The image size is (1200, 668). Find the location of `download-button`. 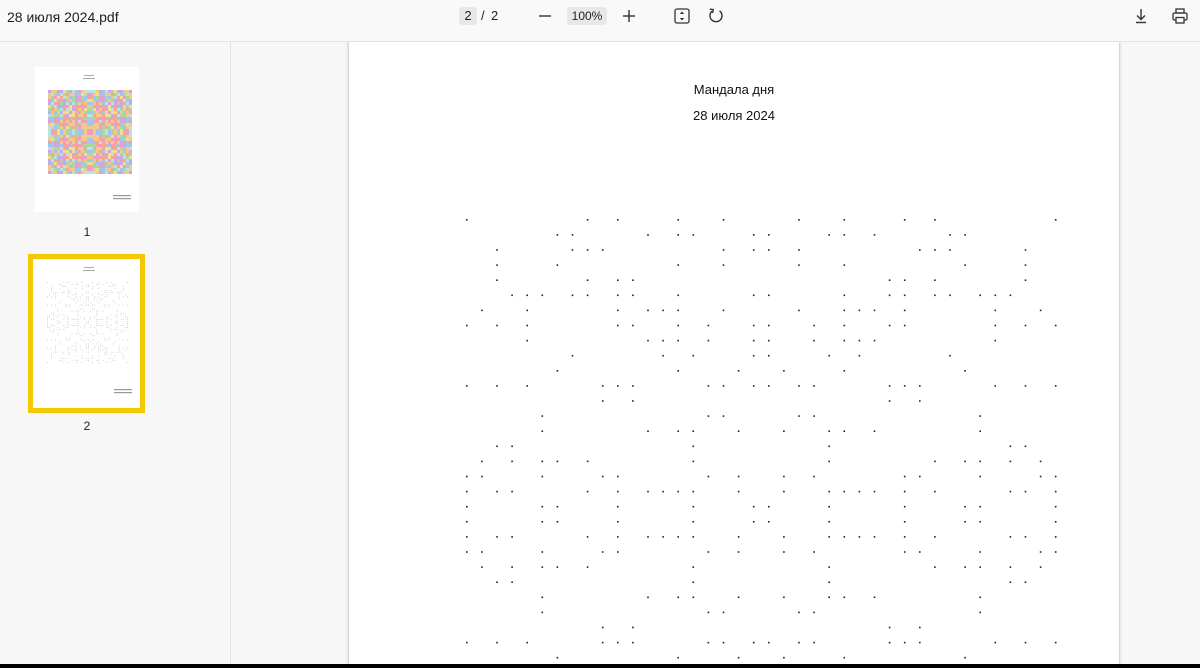

download-button is located at coordinates (1141, 16).